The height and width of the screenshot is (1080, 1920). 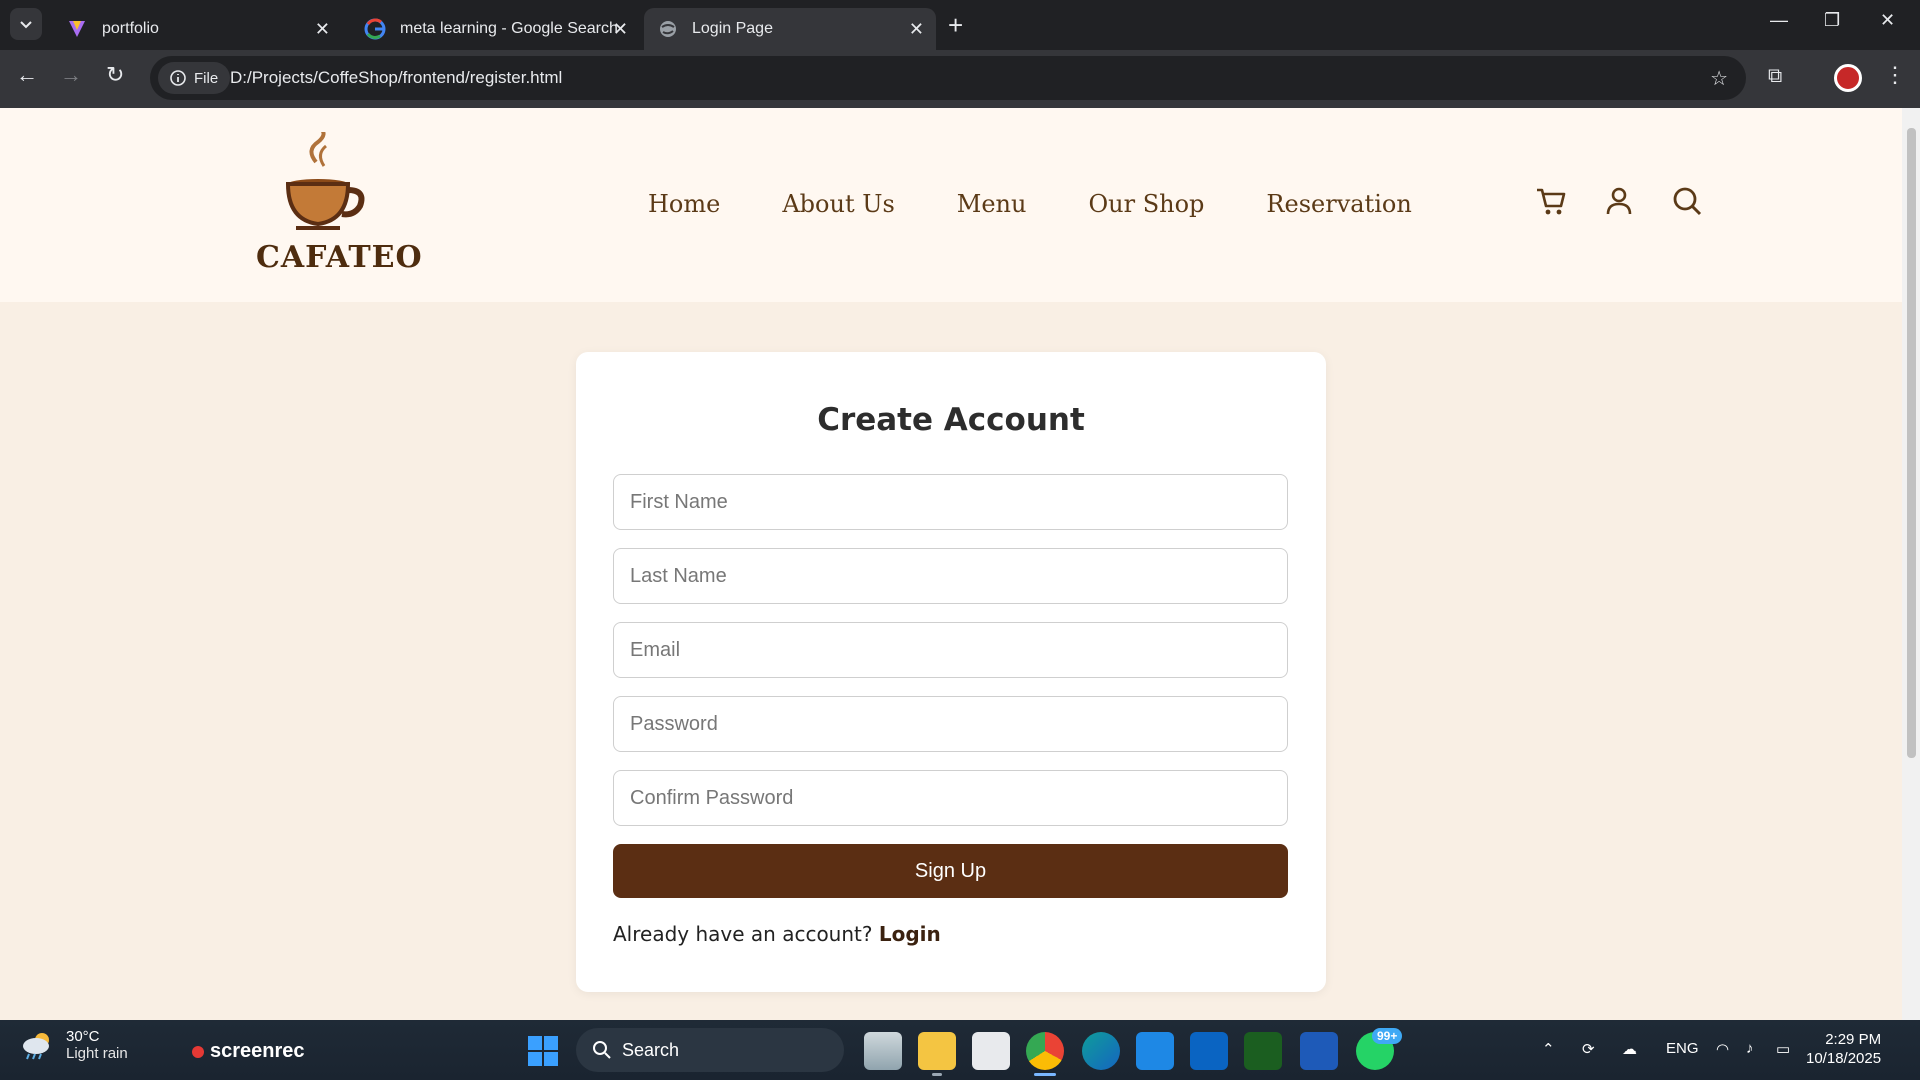 I want to click on extensions-icon: ⧉, so click(x=1775, y=76).